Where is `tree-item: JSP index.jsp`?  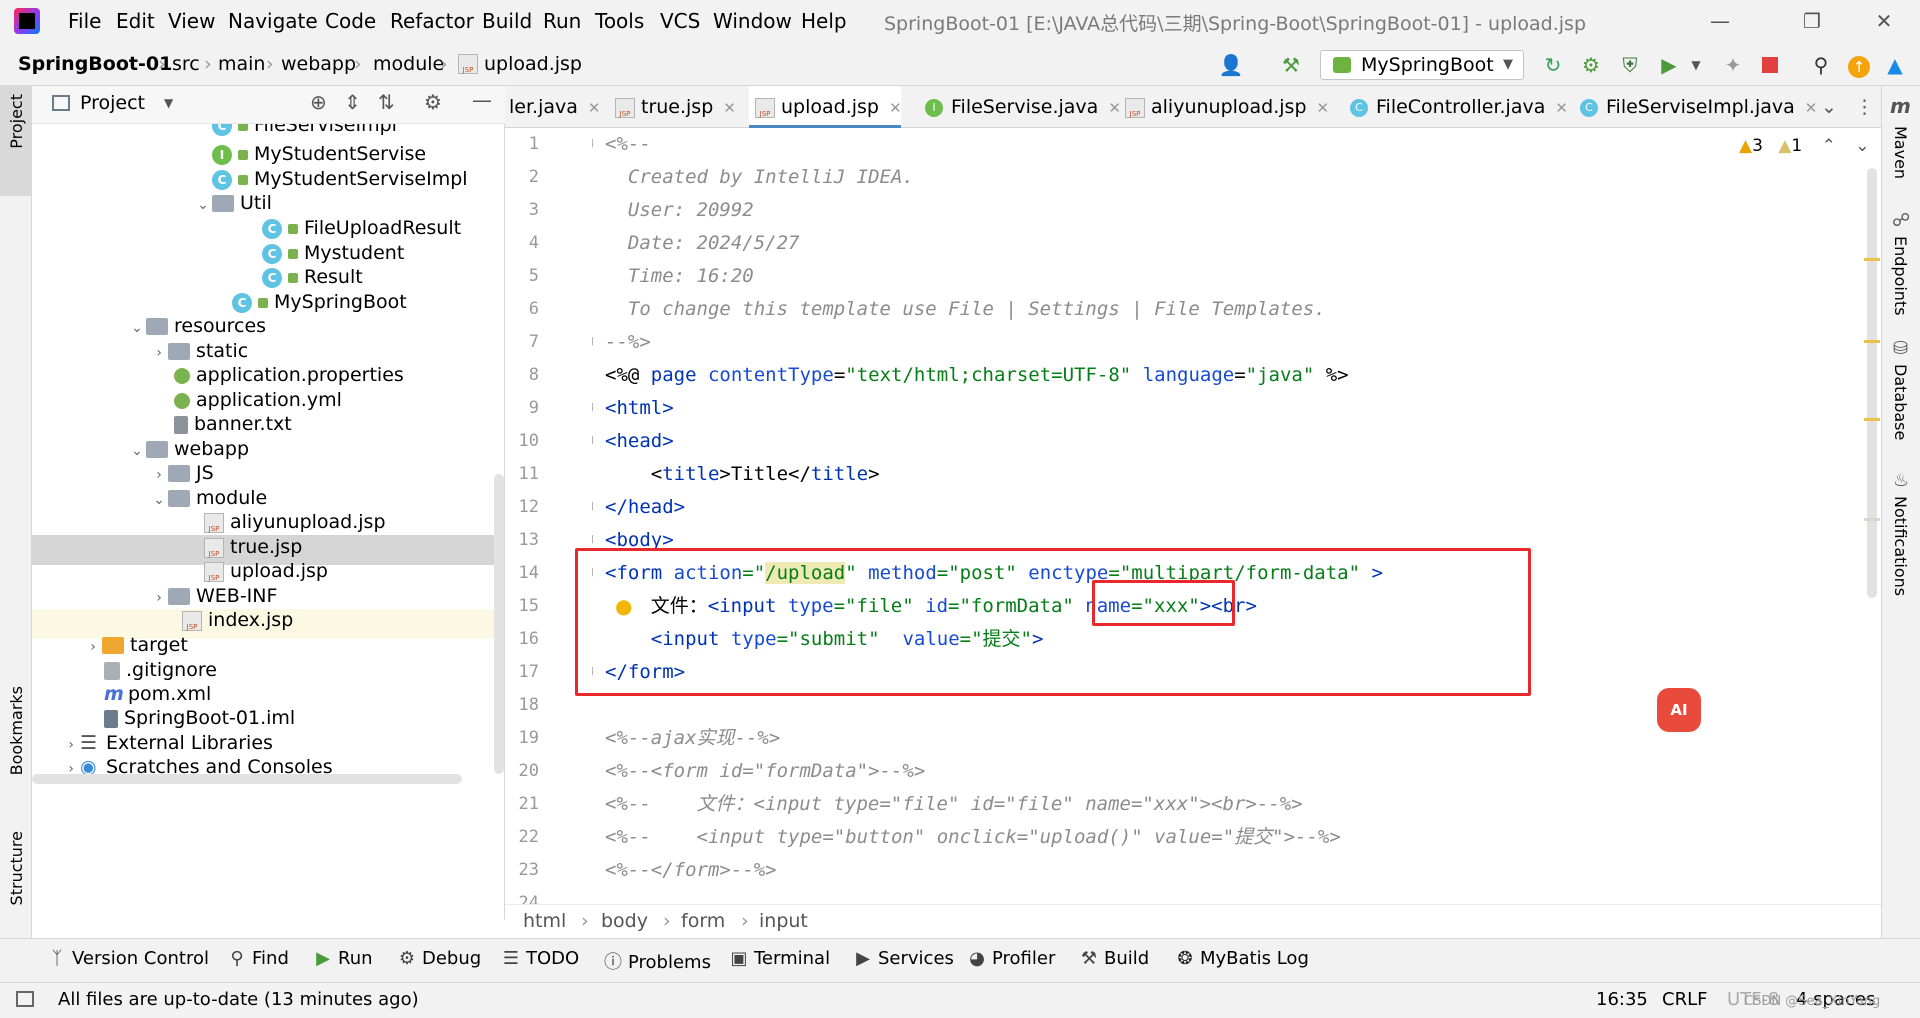
tree-item: JSP index.jsp is located at coordinates (237, 620).